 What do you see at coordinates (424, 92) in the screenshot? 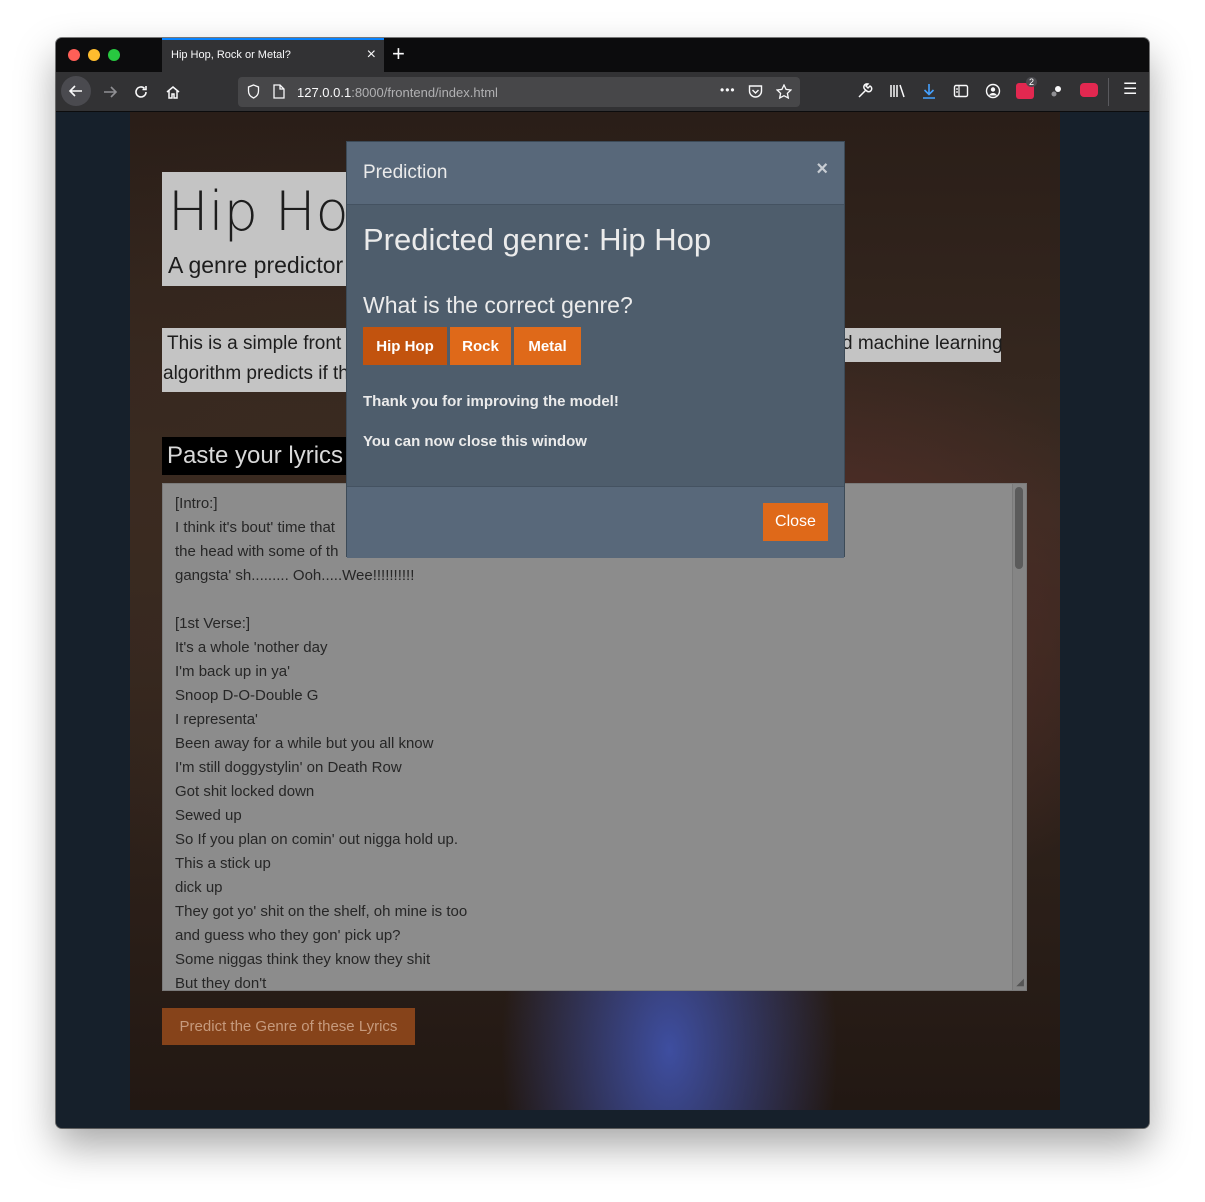
I see `url-path: :8000/frontend/index.html` at bounding box center [424, 92].